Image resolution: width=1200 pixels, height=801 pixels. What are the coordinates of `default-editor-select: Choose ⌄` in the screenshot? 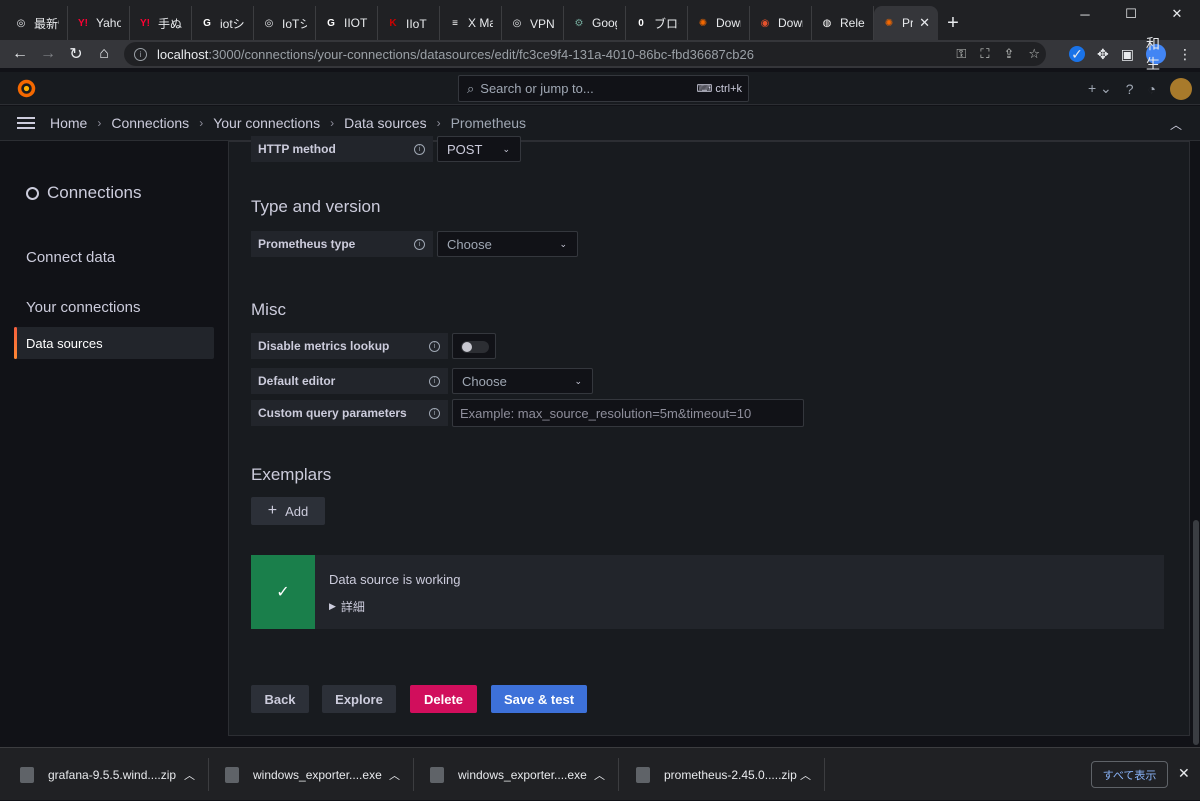 It's located at (522, 381).